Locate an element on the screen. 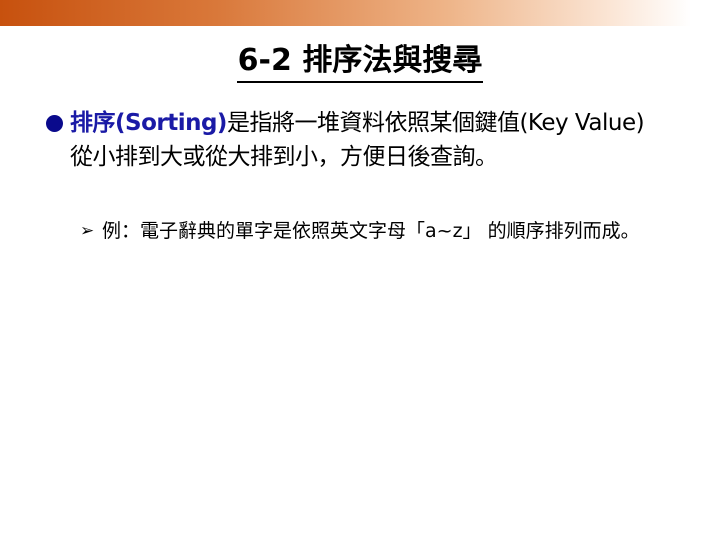 The width and height of the screenshot is (720, 540). slide-title: 6-2 排序法與搜尋 is located at coordinates (360, 62).